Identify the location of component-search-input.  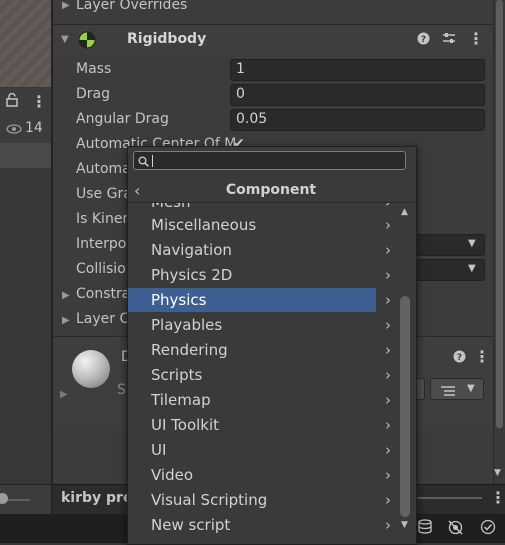
(269, 160).